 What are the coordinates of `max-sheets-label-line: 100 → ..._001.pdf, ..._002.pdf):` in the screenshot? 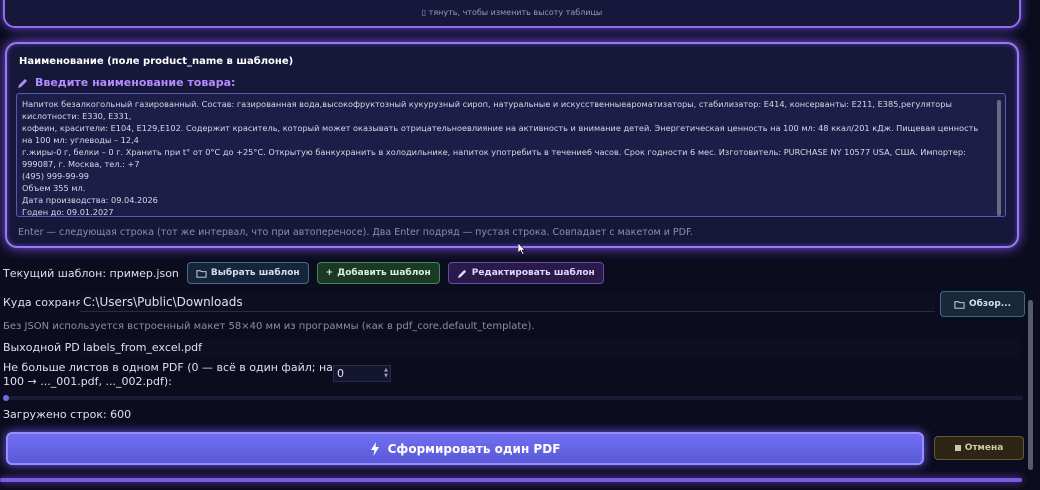 It's located at (87, 381).